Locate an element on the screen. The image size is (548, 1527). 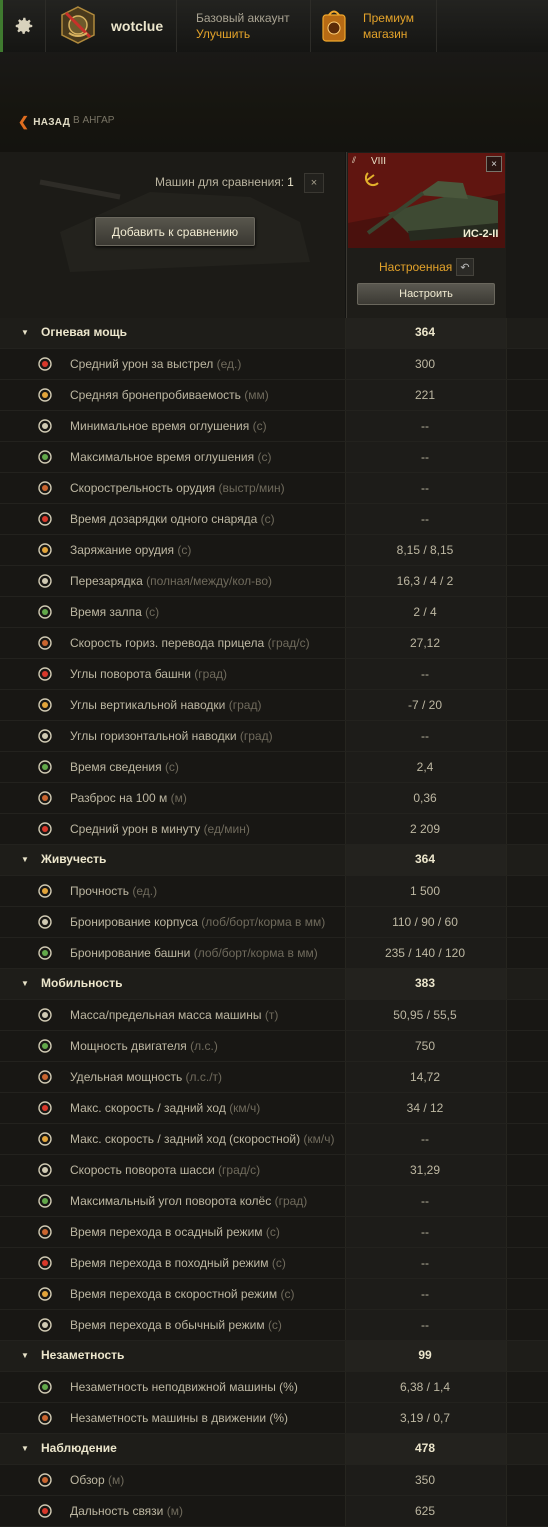
param-label: Время перехода в скоростной режим is located at coordinates (174, 1294).